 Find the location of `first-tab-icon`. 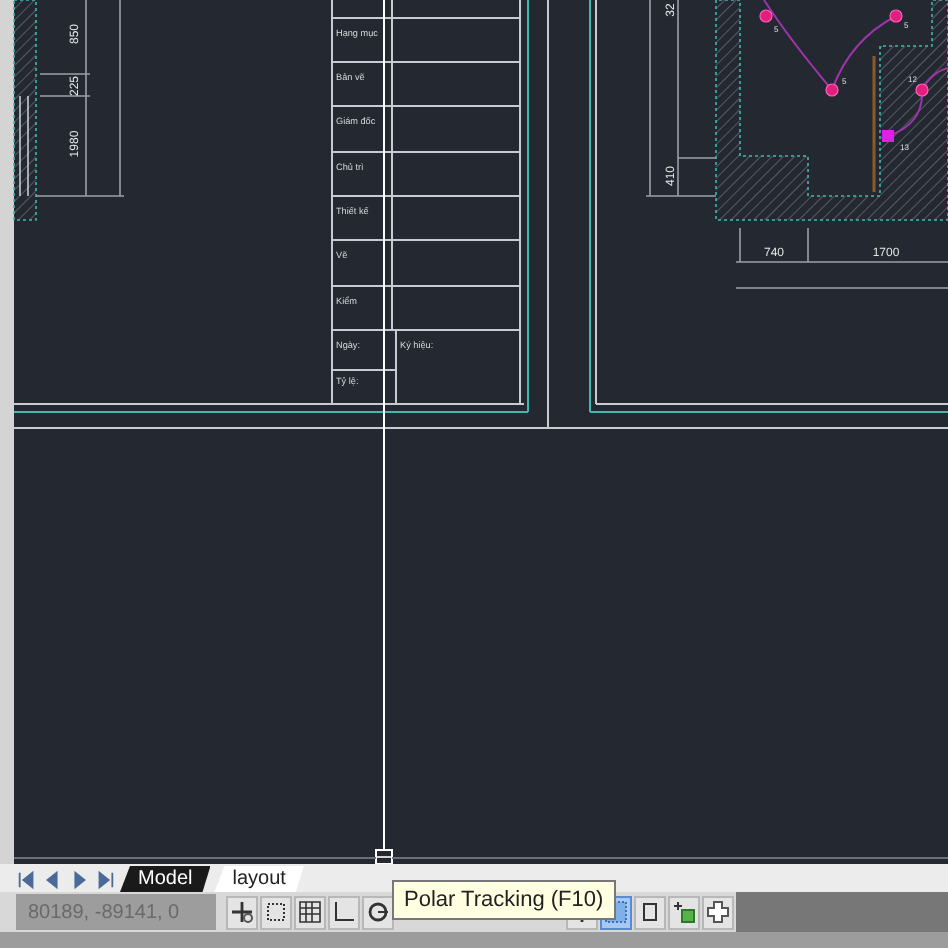

first-tab-icon is located at coordinates (27, 880).